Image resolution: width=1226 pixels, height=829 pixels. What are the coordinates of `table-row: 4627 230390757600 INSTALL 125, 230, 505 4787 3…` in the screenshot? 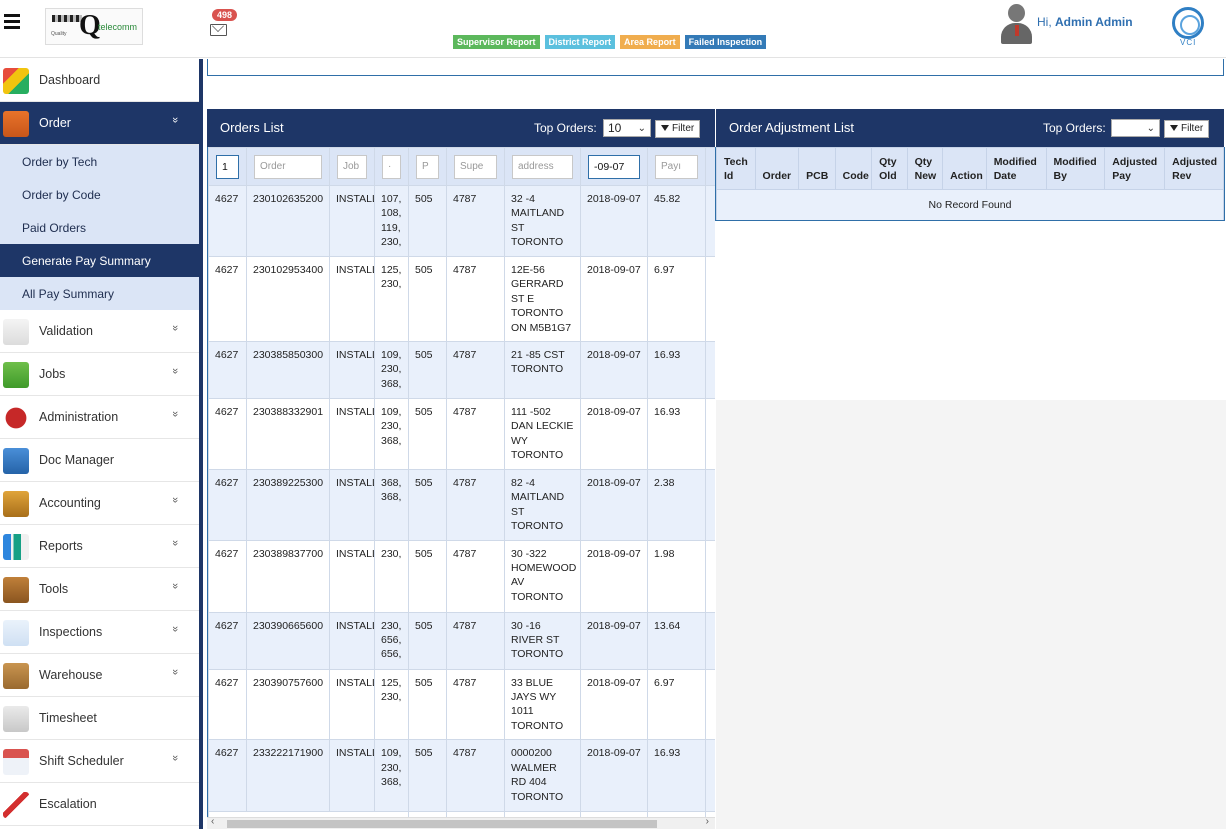 It's located at (461, 704).